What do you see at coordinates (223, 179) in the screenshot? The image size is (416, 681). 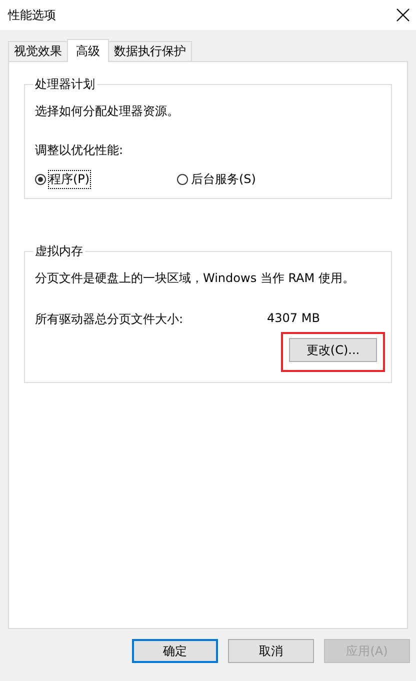 I see `radio-label: 后台服务(S)` at bounding box center [223, 179].